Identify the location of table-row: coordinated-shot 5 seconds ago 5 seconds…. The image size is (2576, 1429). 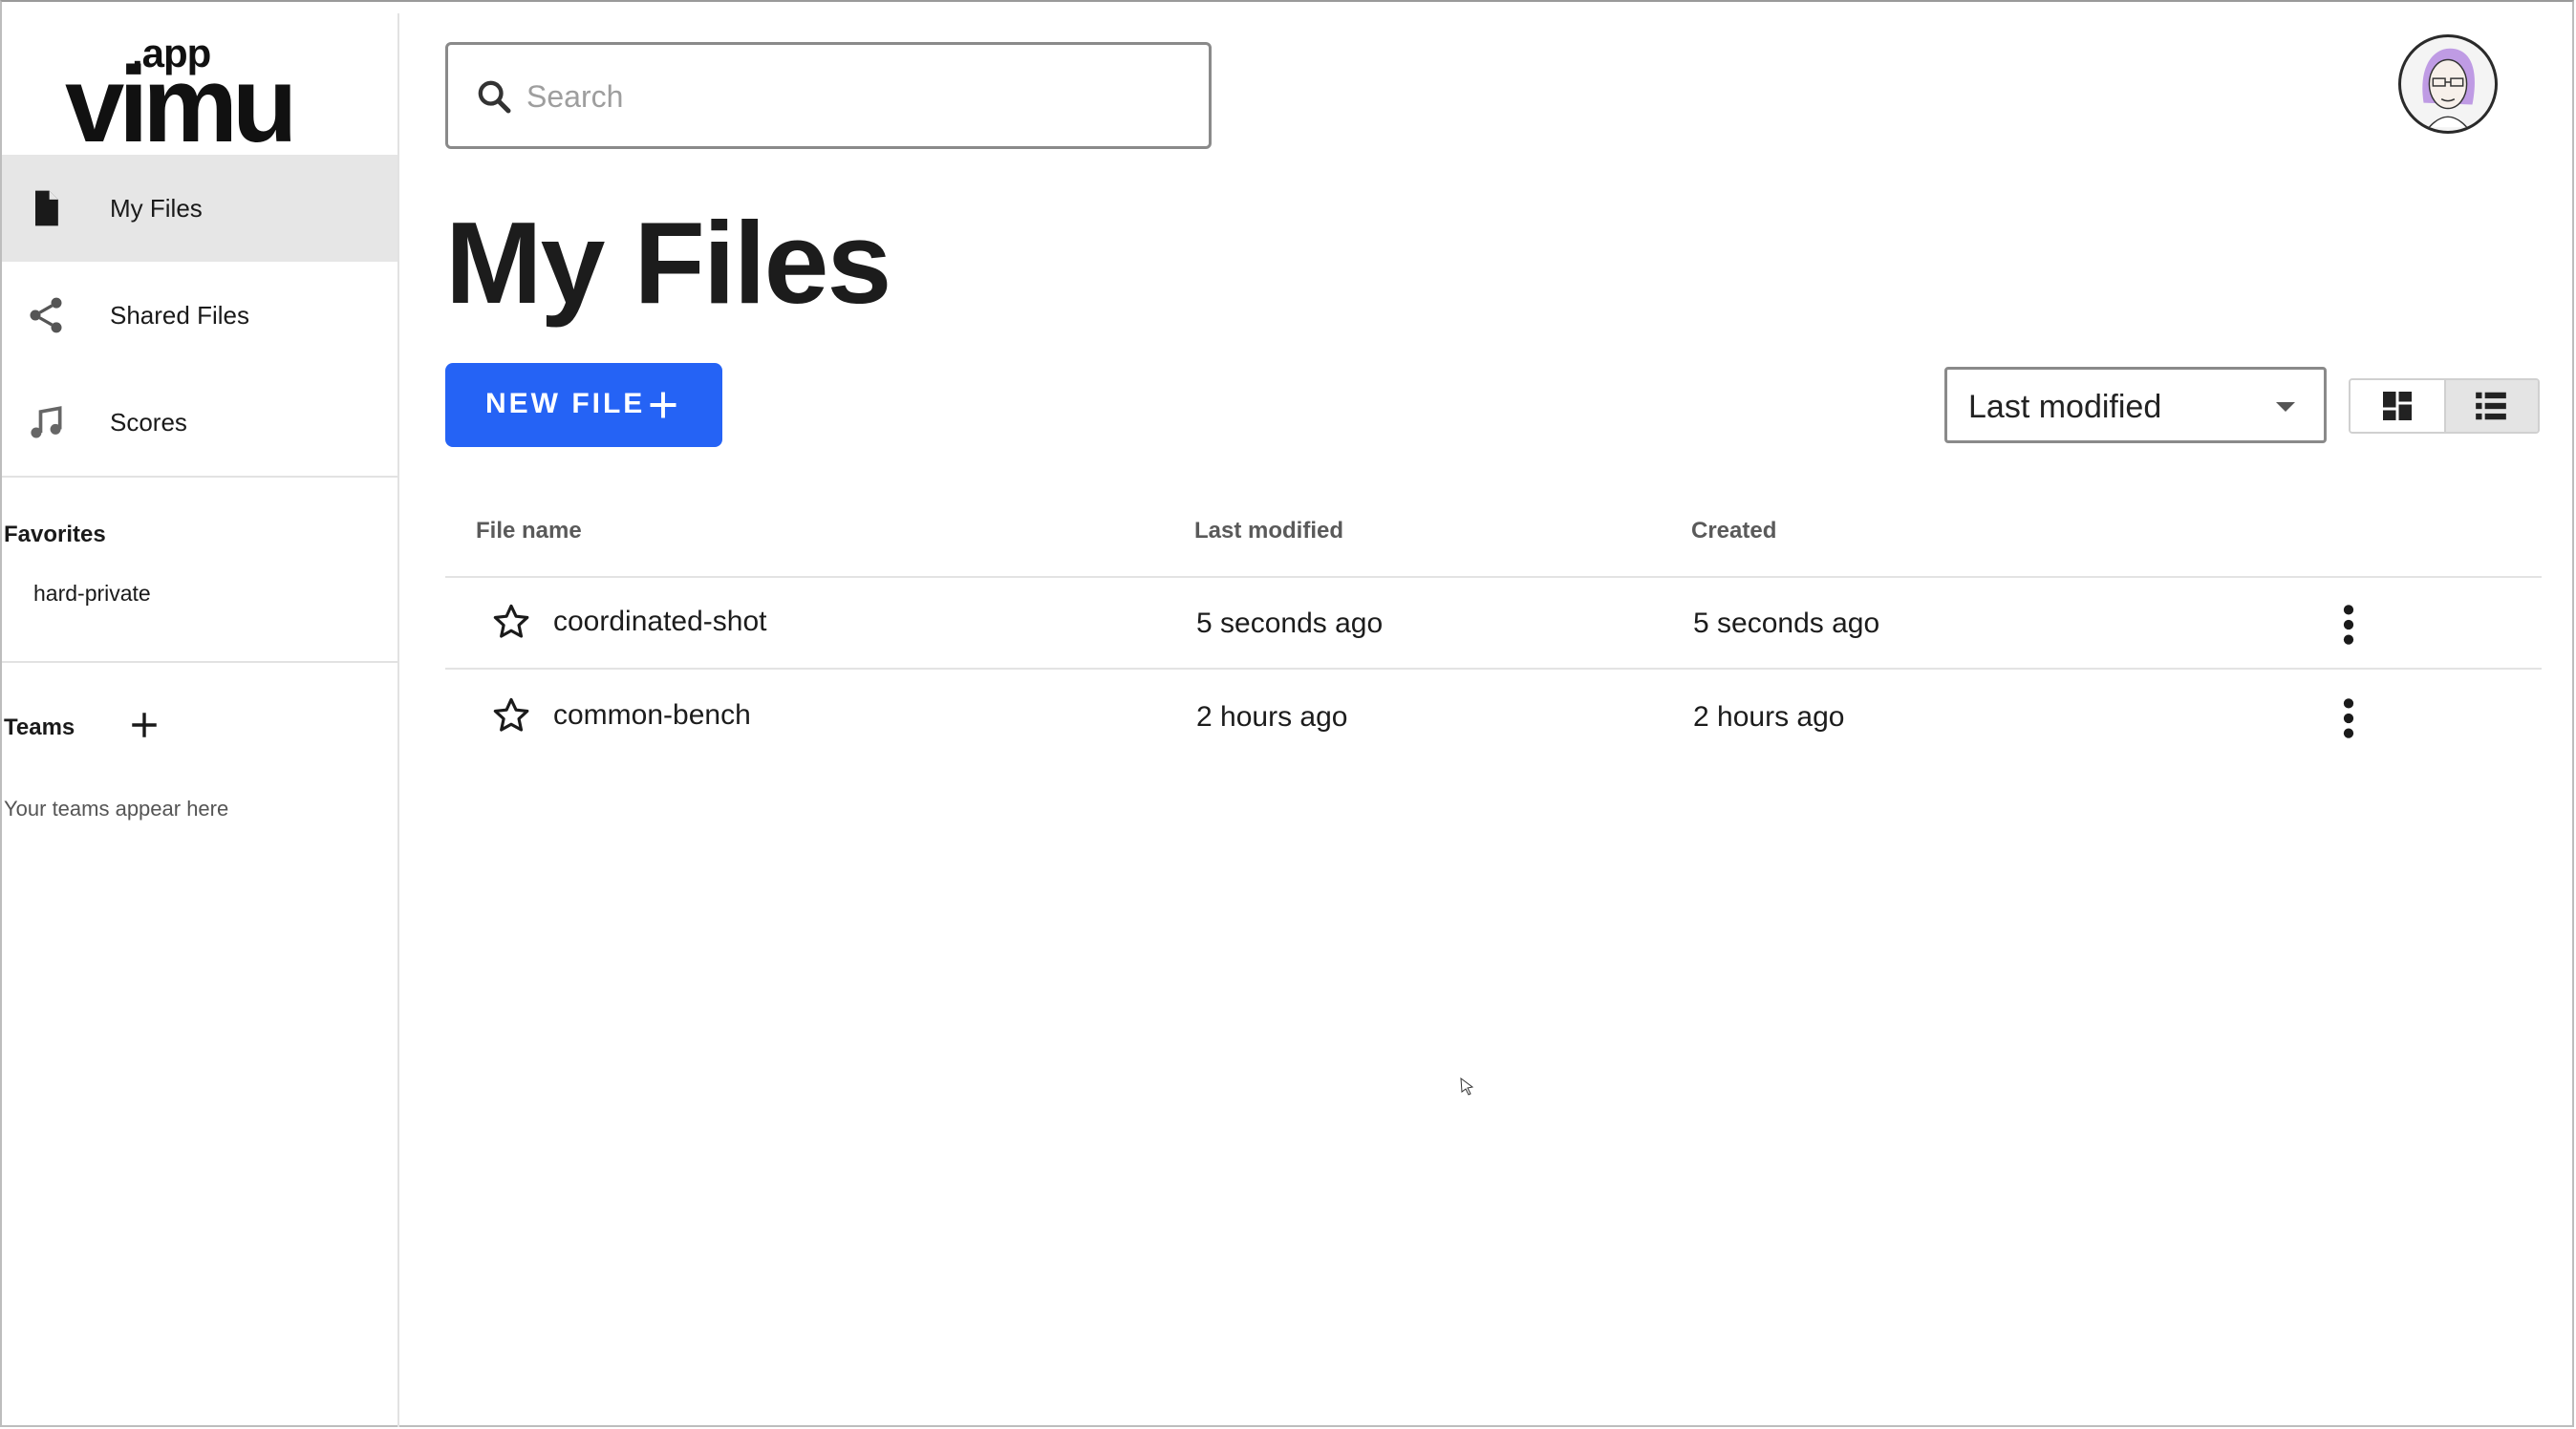
(1493, 625).